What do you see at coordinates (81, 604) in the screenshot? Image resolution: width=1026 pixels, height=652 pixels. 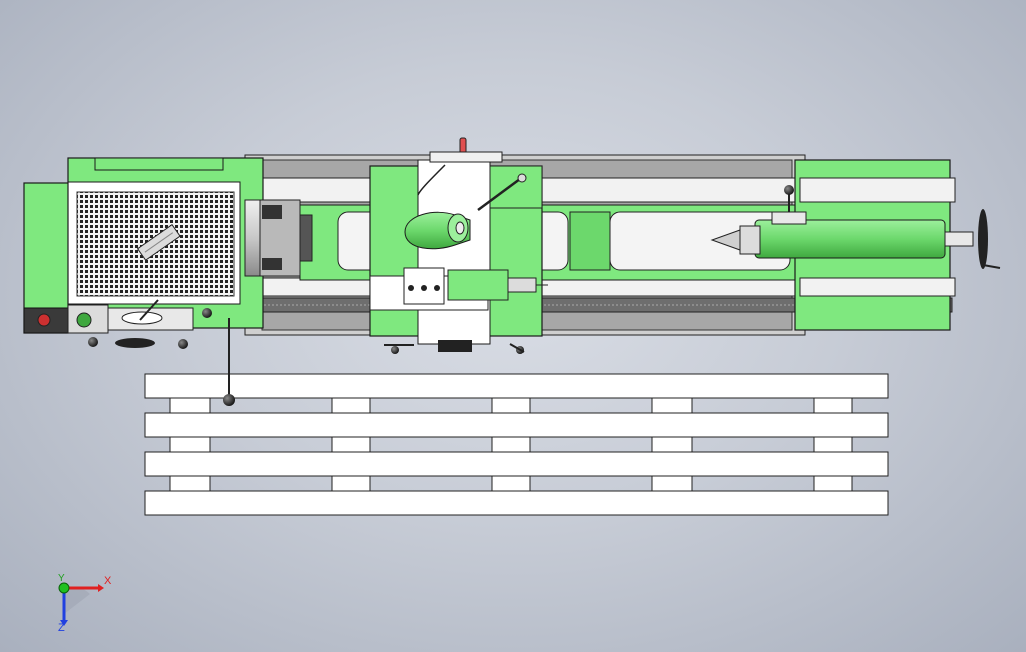 I see `coordinate-triad` at bounding box center [81, 604].